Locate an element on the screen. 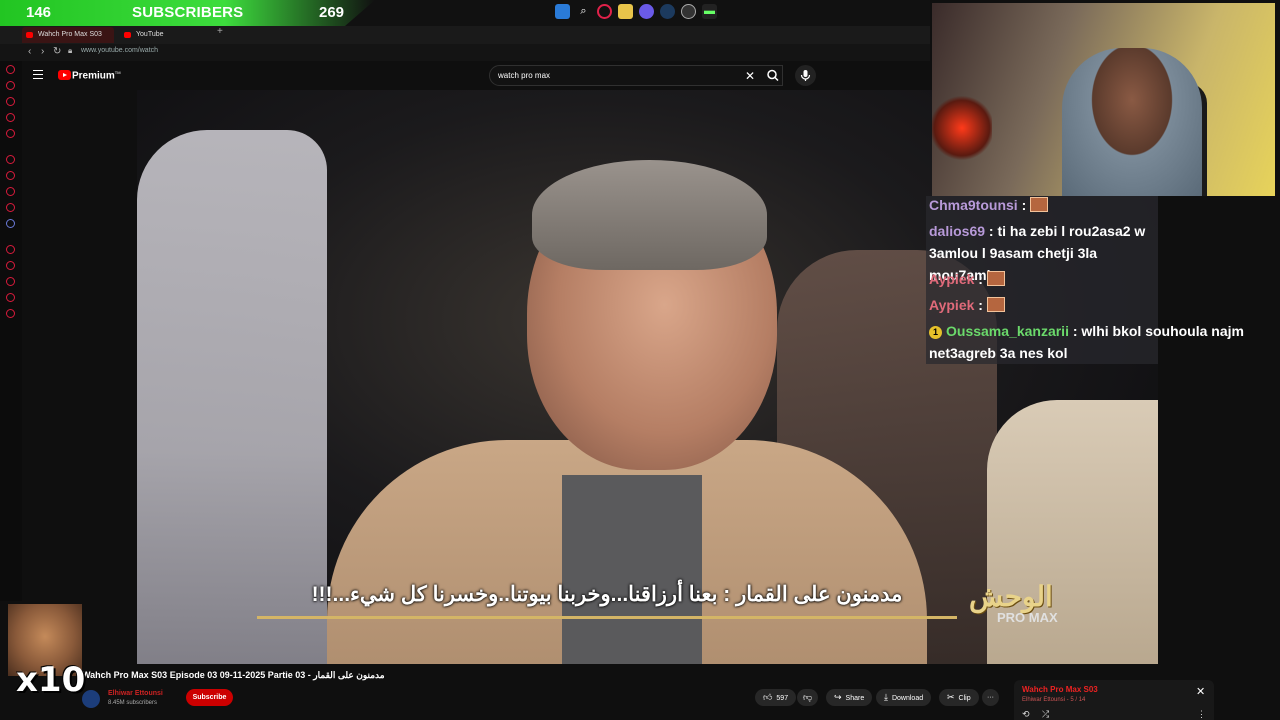 This screenshot has height=720, width=1280. browser-tab-bar: Wahch Pro Max S03 Epis YouTube is located at coordinates (465, 40).